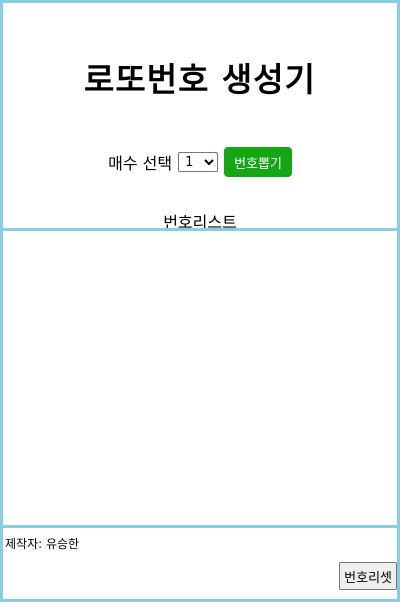 Image resolution: width=400 pixels, height=602 pixels. I want to click on count-select: 1, so click(198, 162).